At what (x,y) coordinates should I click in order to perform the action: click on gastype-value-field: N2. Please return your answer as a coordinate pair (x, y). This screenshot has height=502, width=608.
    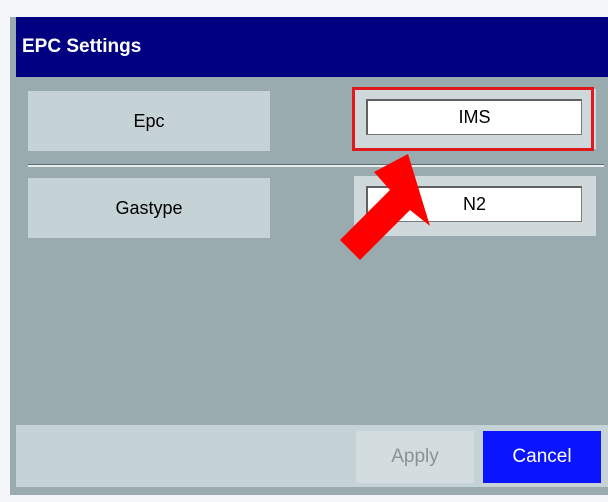
    Looking at the image, I should click on (474, 204).